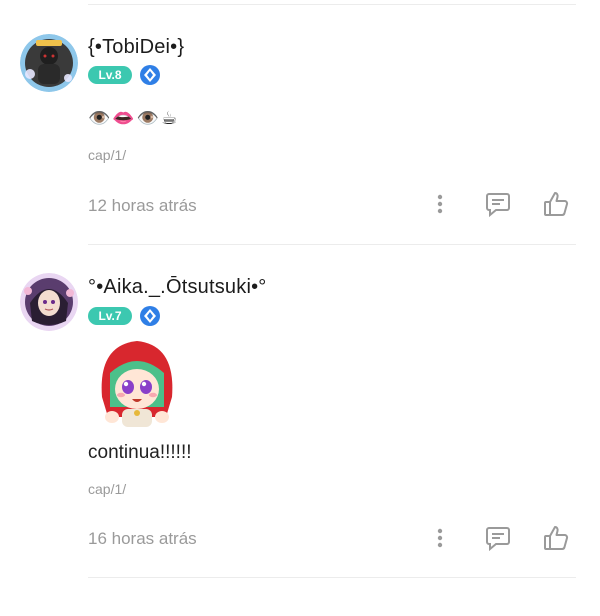 This screenshot has width=600, height=616. What do you see at coordinates (142, 538) in the screenshot?
I see `comment-time: 16 horas atrás` at bounding box center [142, 538].